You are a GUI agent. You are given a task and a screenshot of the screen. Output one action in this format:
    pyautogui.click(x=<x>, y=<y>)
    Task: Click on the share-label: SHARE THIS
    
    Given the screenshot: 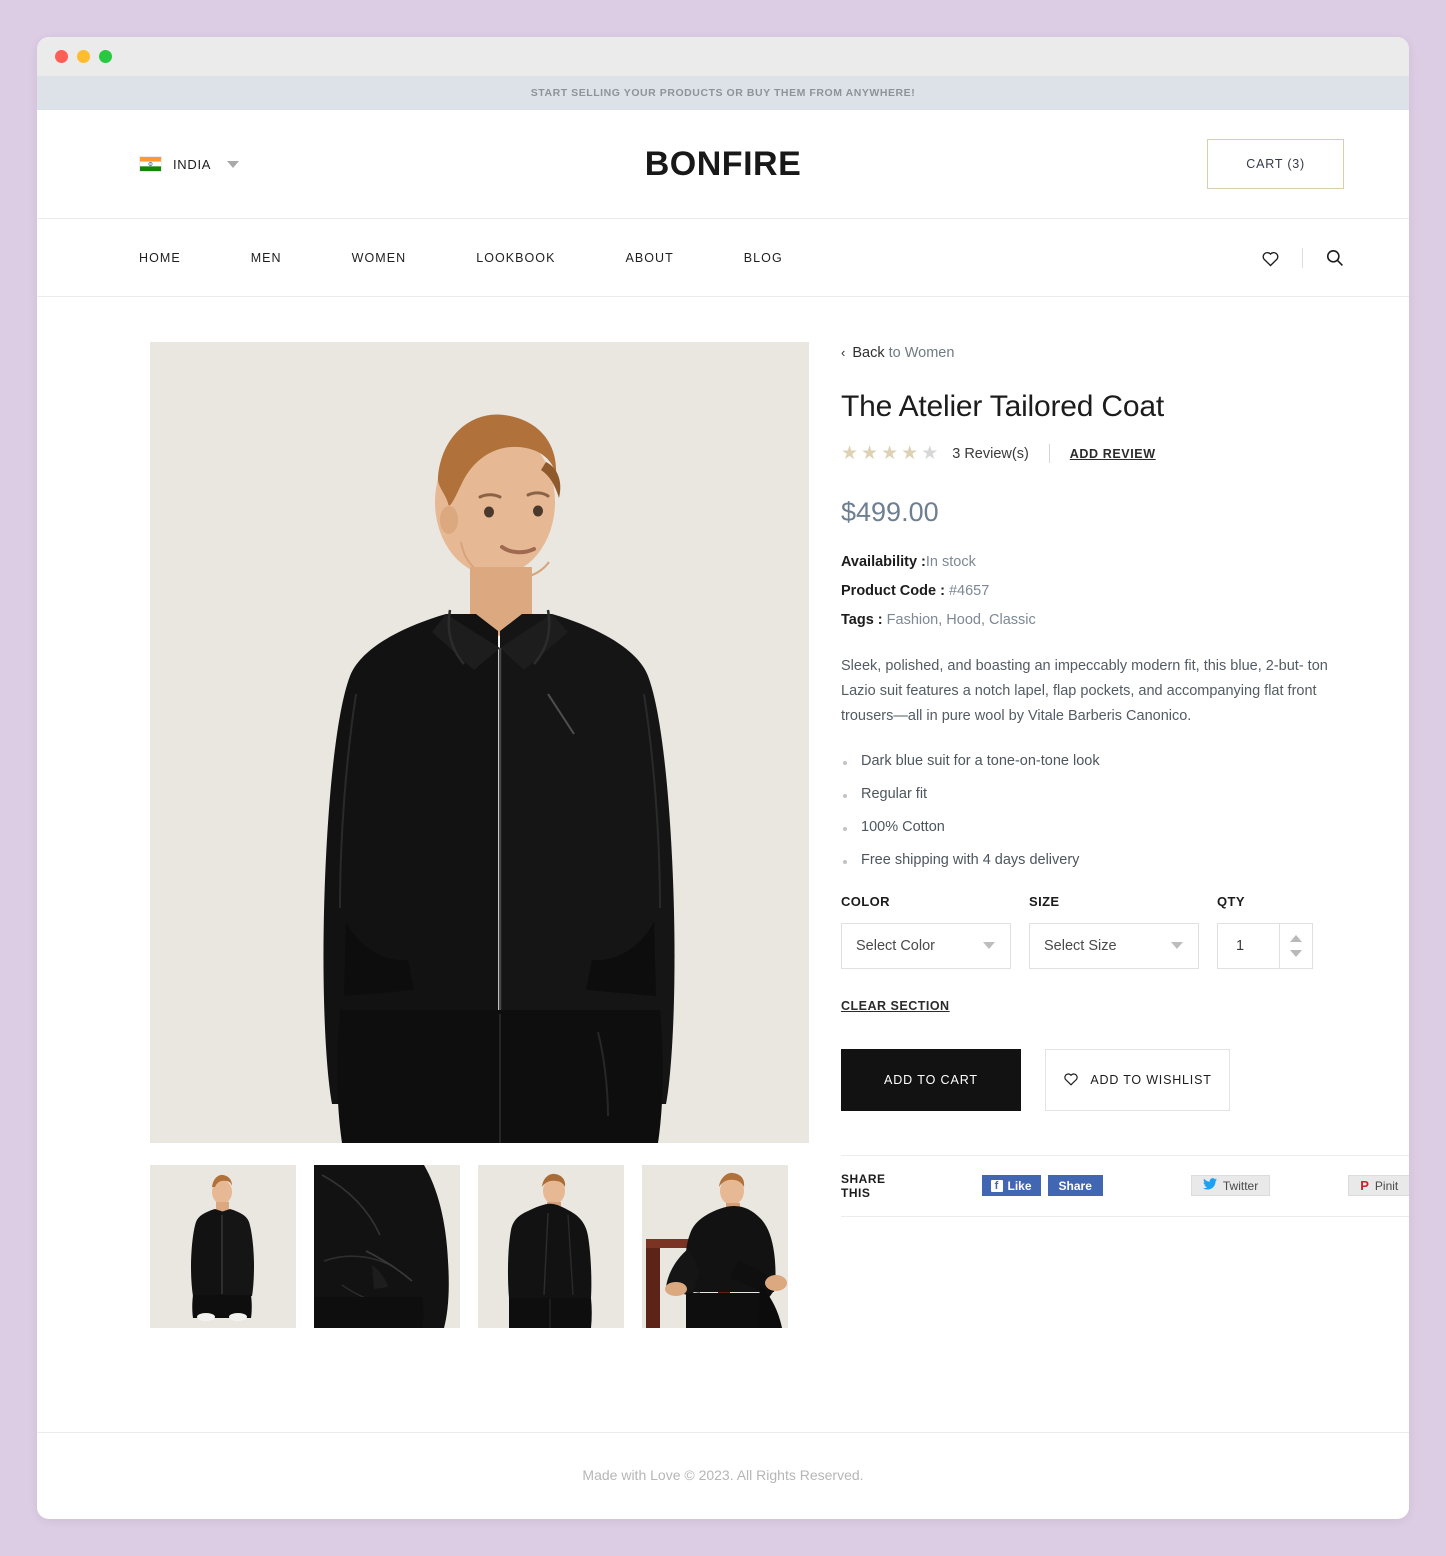 What is the action you would take?
    pyautogui.click(x=863, y=1185)
    